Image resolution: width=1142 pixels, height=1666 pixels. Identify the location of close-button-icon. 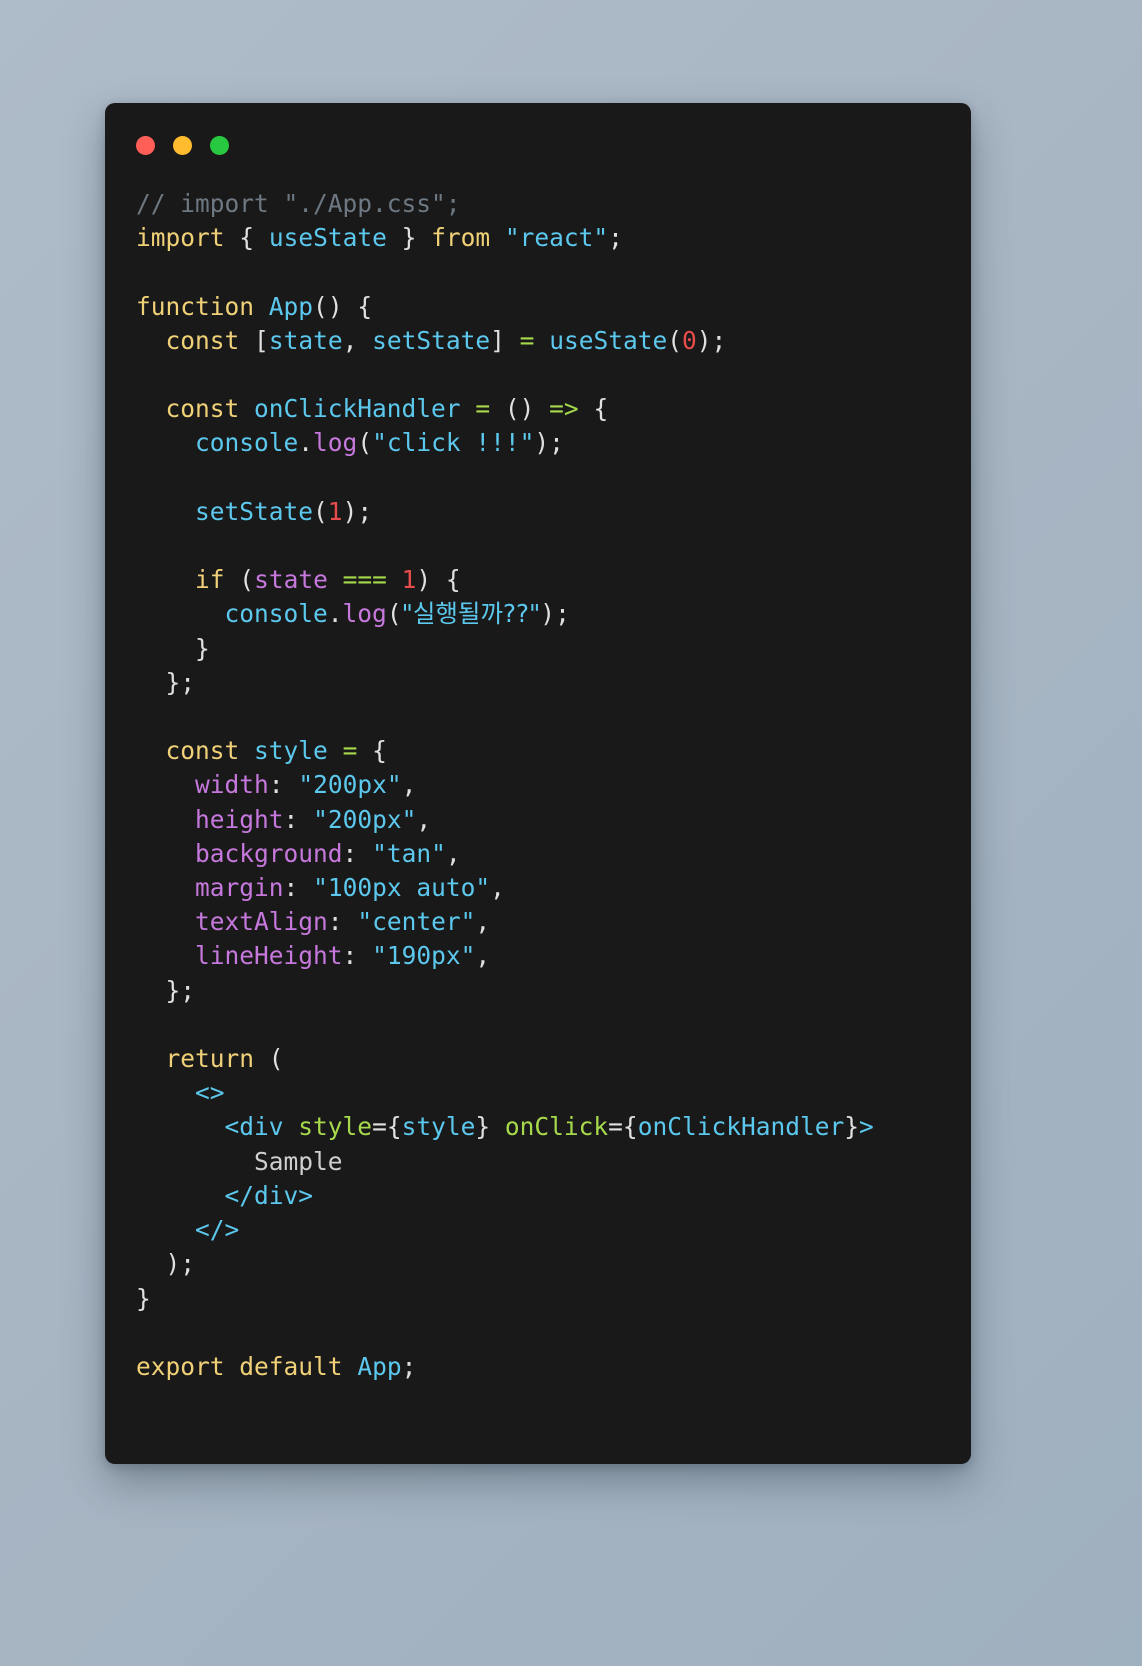
(145, 145).